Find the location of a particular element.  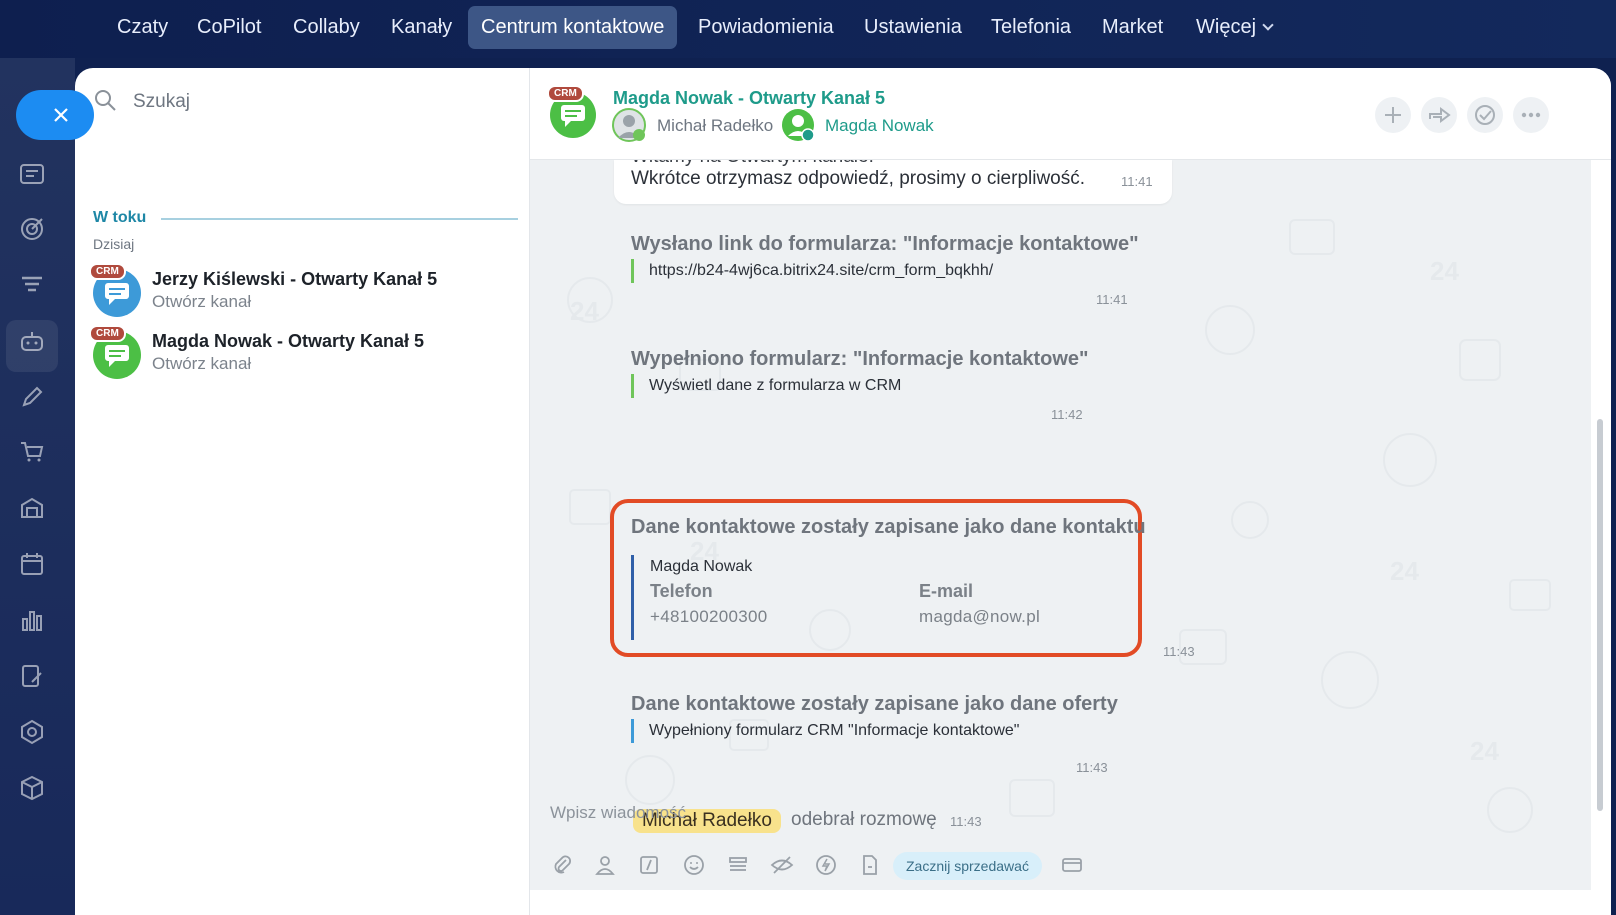

search-input: Szukaj is located at coordinates (161, 102).